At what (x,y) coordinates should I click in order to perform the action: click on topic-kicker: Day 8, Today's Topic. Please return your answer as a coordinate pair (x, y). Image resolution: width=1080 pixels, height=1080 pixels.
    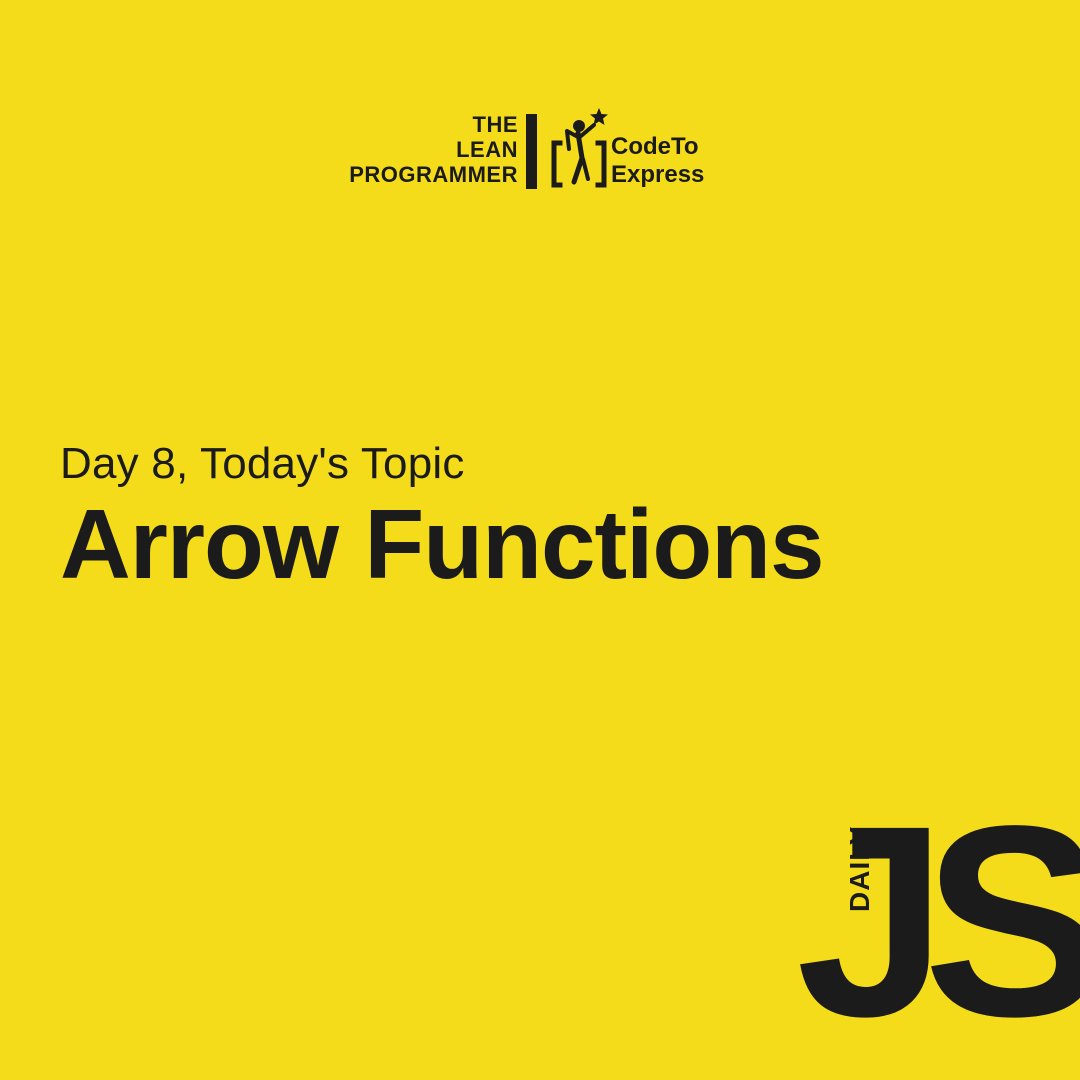
    Looking at the image, I should click on (262, 463).